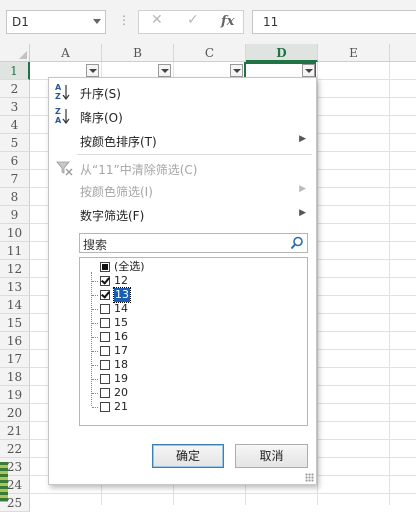 The width and height of the screenshot is (416, 512). What do you see at coordinates (15, 449) in the screenshot?
I see `row-header-22: 22` at bounding box center [15, 449].